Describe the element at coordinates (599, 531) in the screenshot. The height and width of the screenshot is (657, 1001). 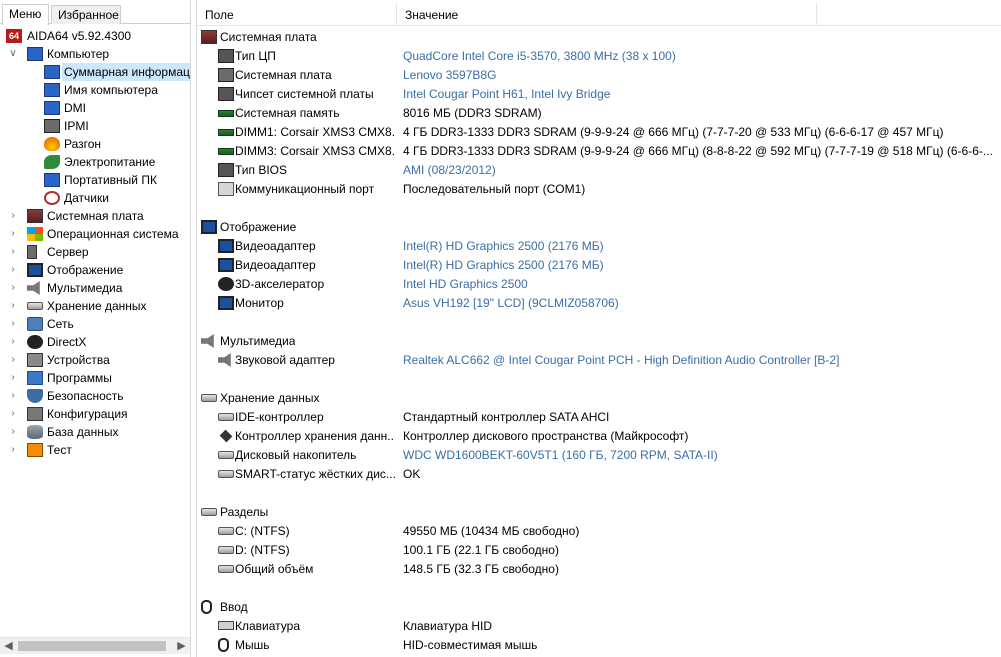
I see `detail-row: C: (NTFS) 49550 МБ (10434 МБ свободно)` at that location.